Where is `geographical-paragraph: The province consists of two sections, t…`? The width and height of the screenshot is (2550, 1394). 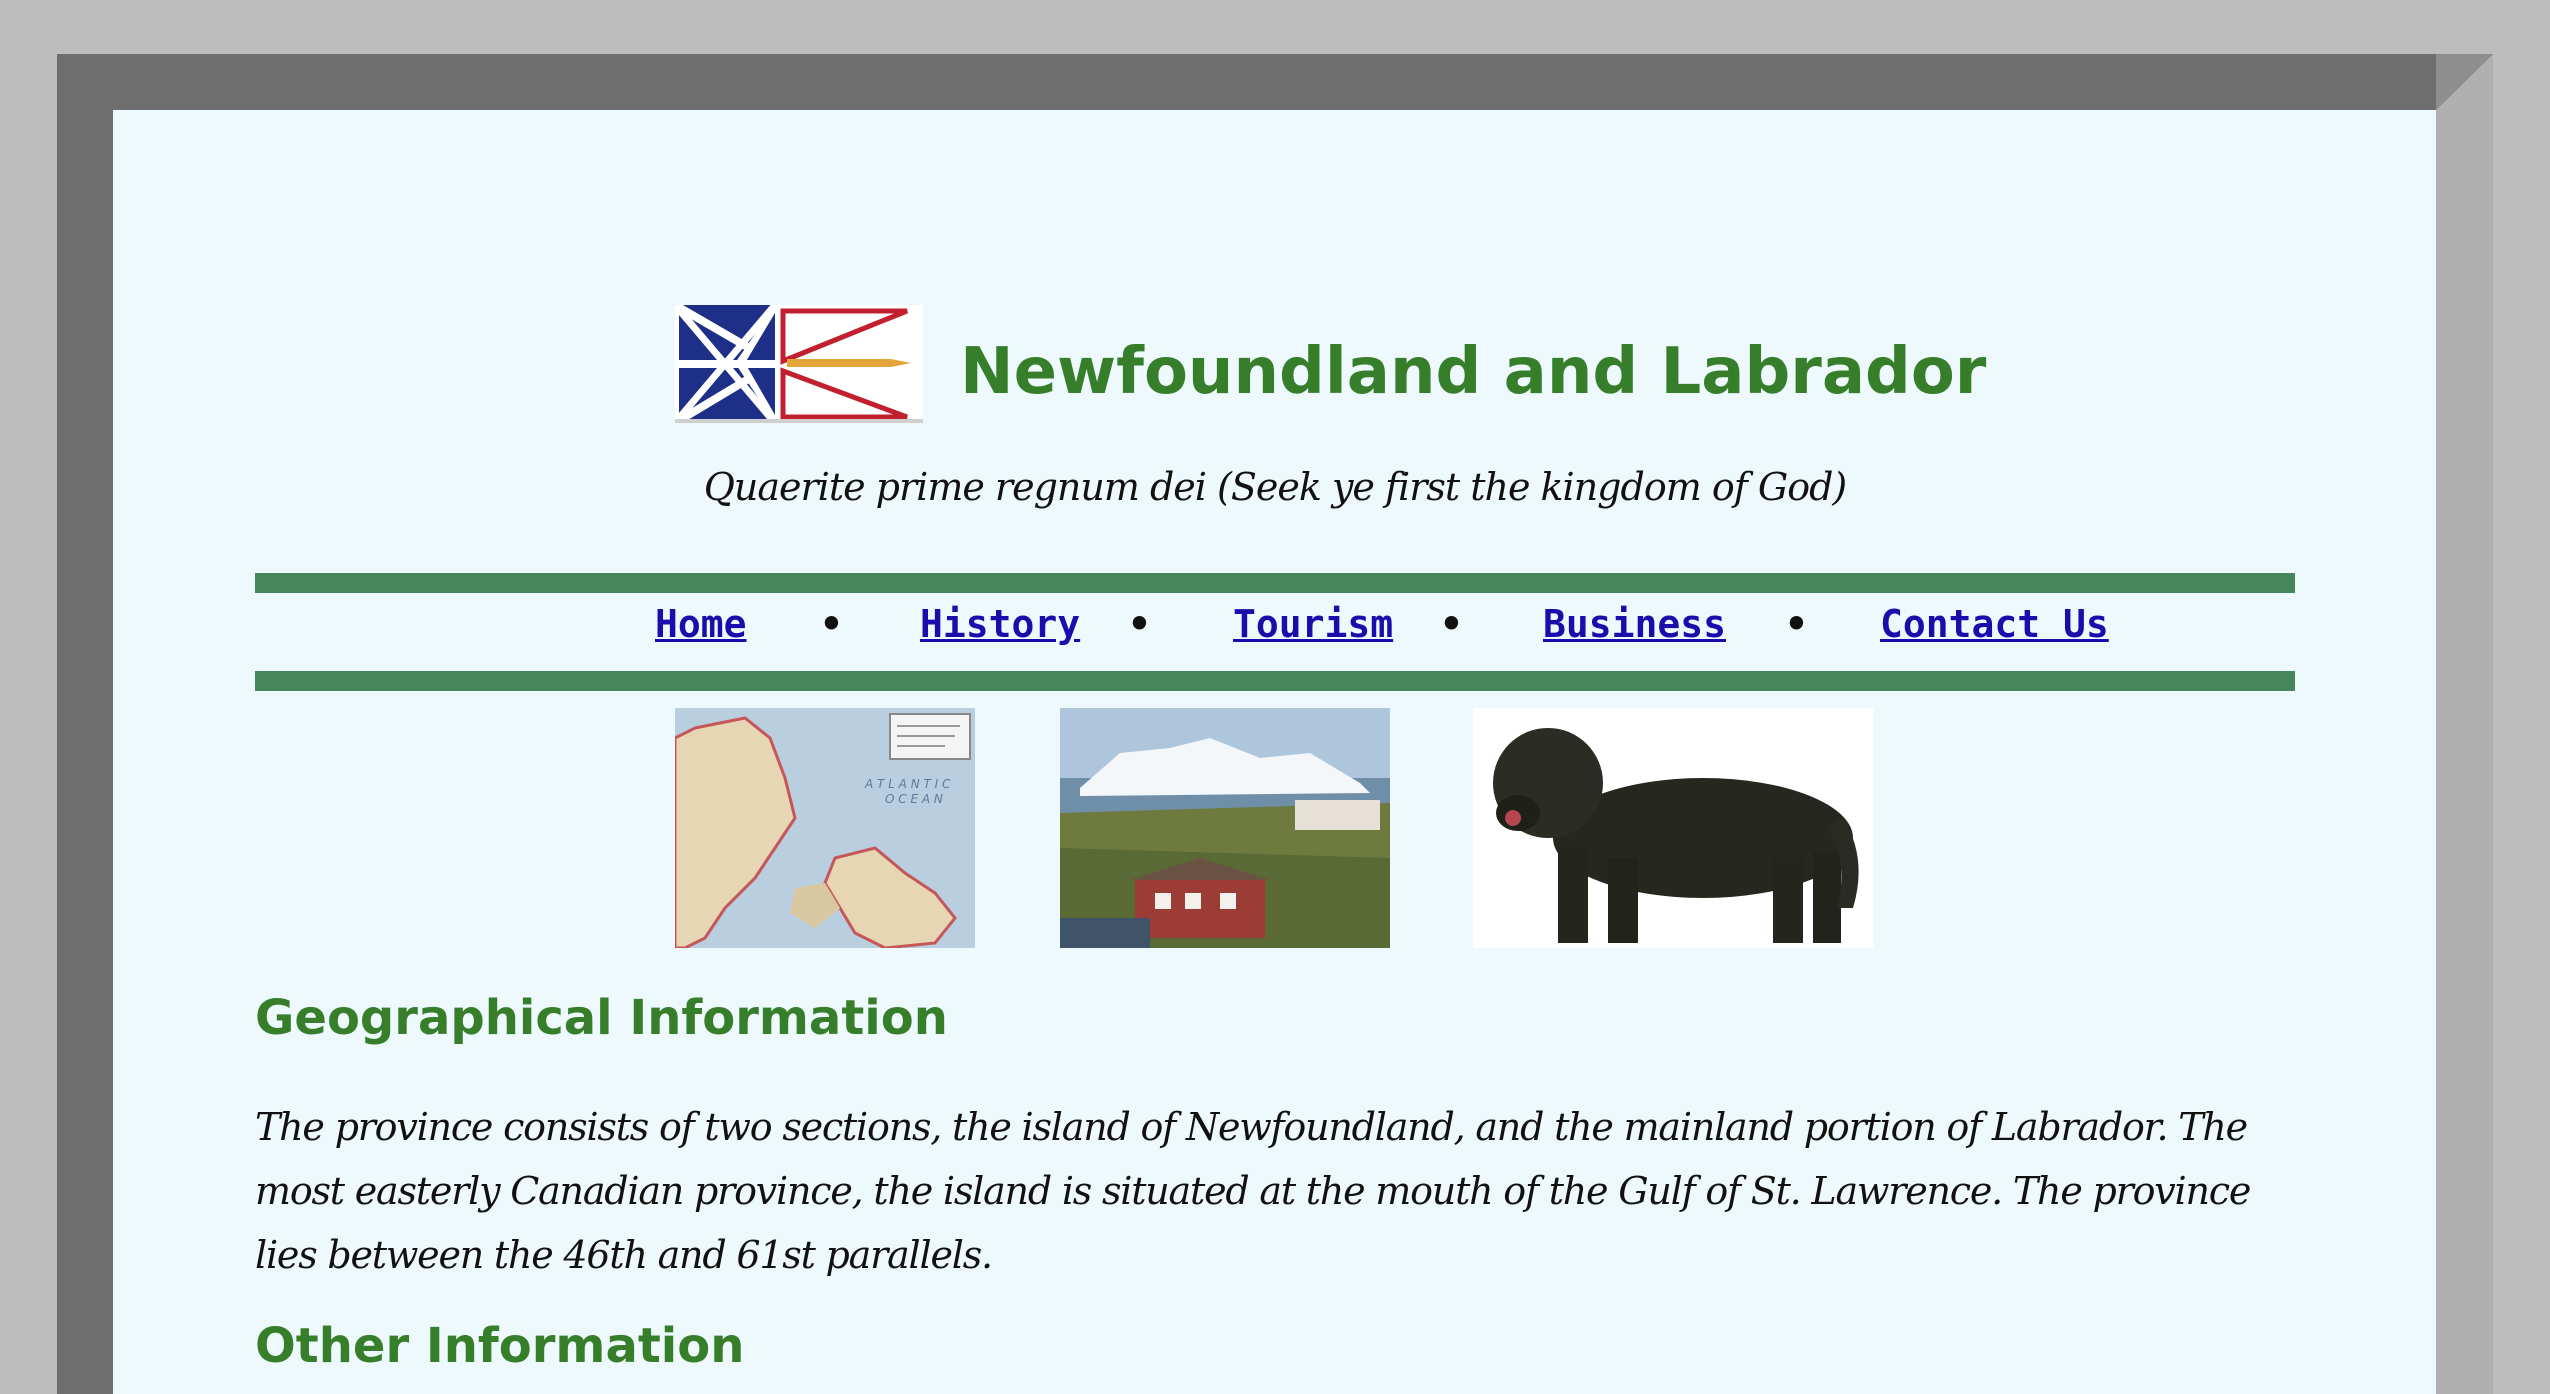 geographical-paragraph: The province consists of two sections, t… is located at coordinates (1253, 1191).